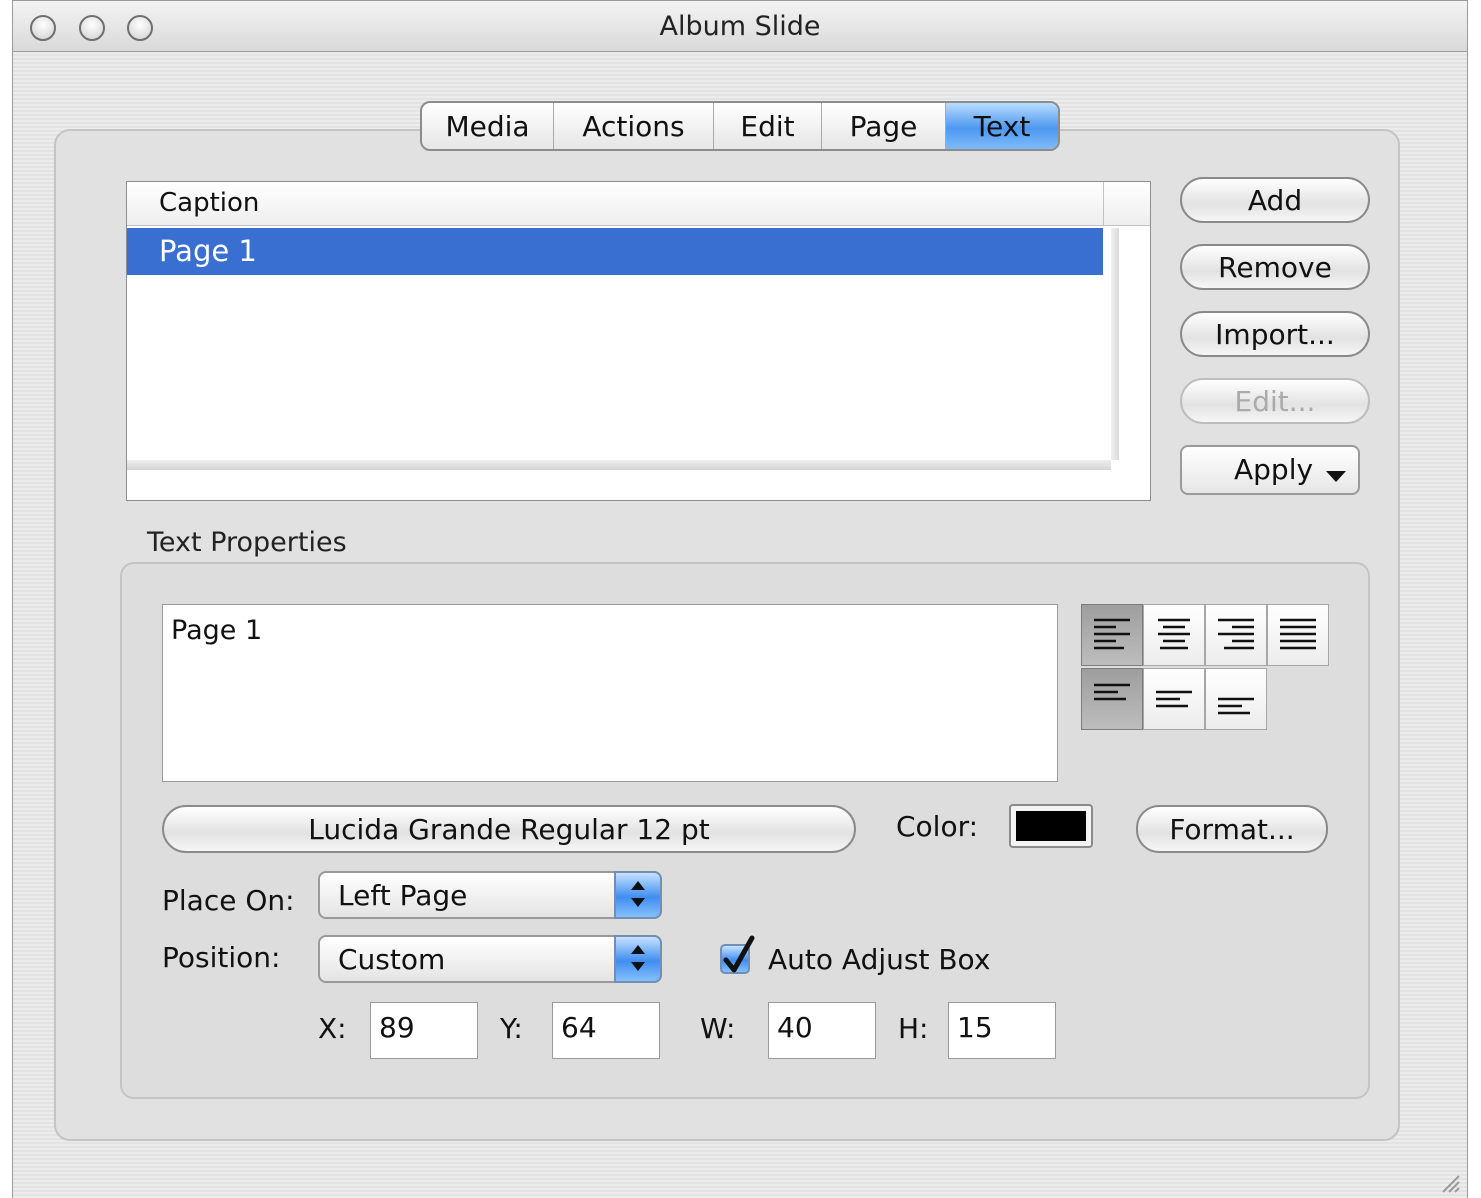 This screenshot has height=1198, width=1481. Describe the element at coordinates (822, 1030) in the screenshot. I see `w-field: 40` at that location.